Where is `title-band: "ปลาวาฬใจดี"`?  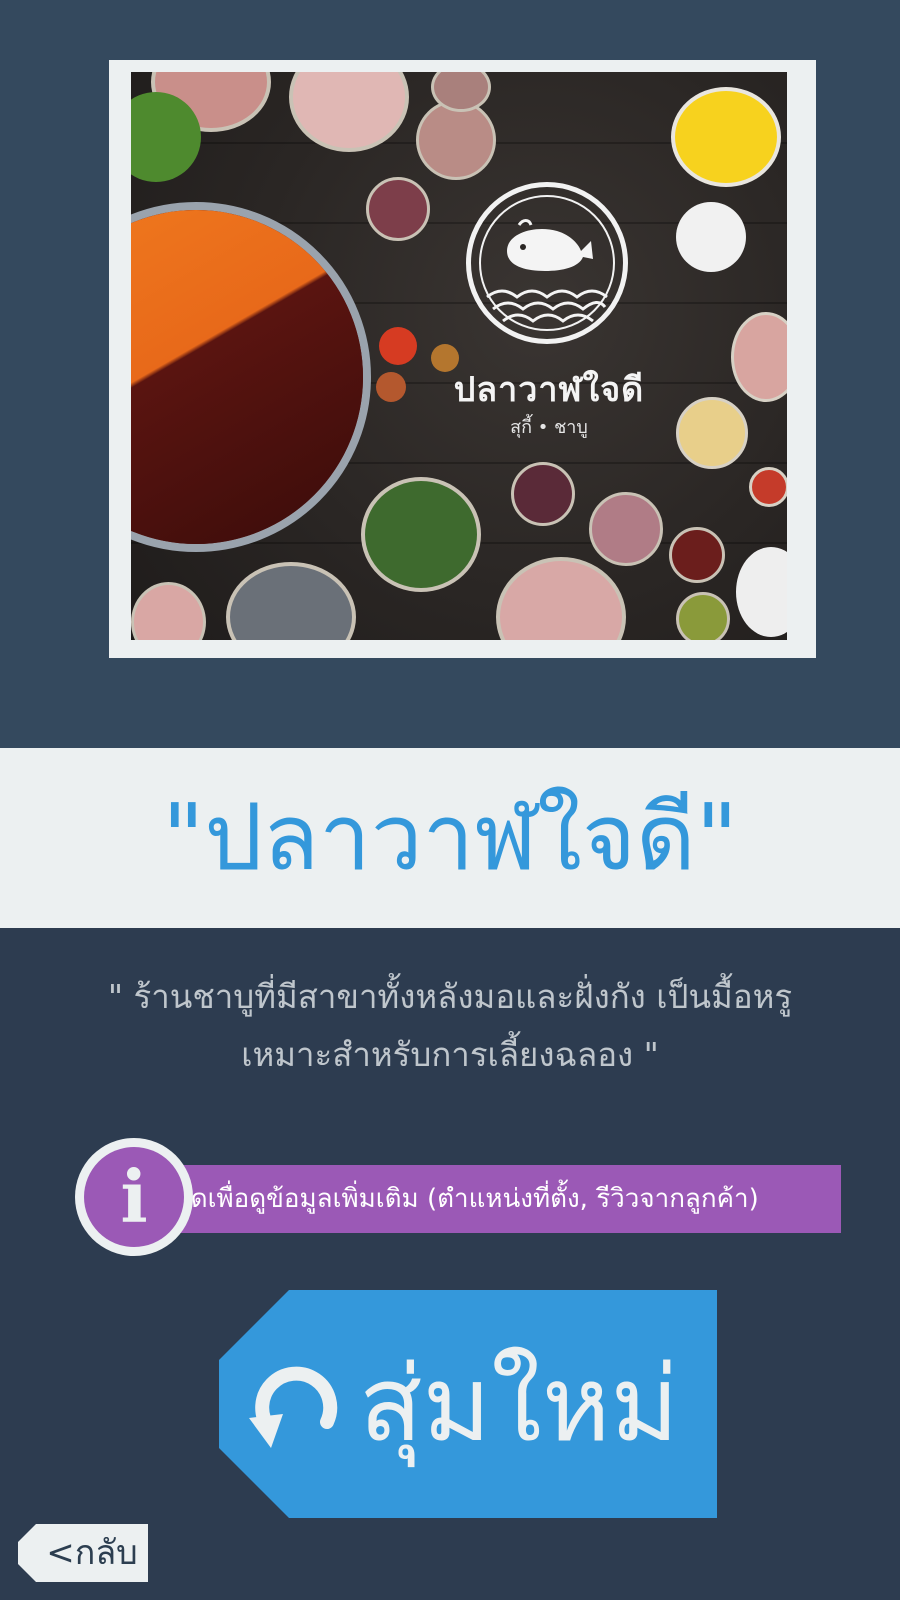
title-band: "ปลาวาฬใจดี" is located at coordinates (450, 838).